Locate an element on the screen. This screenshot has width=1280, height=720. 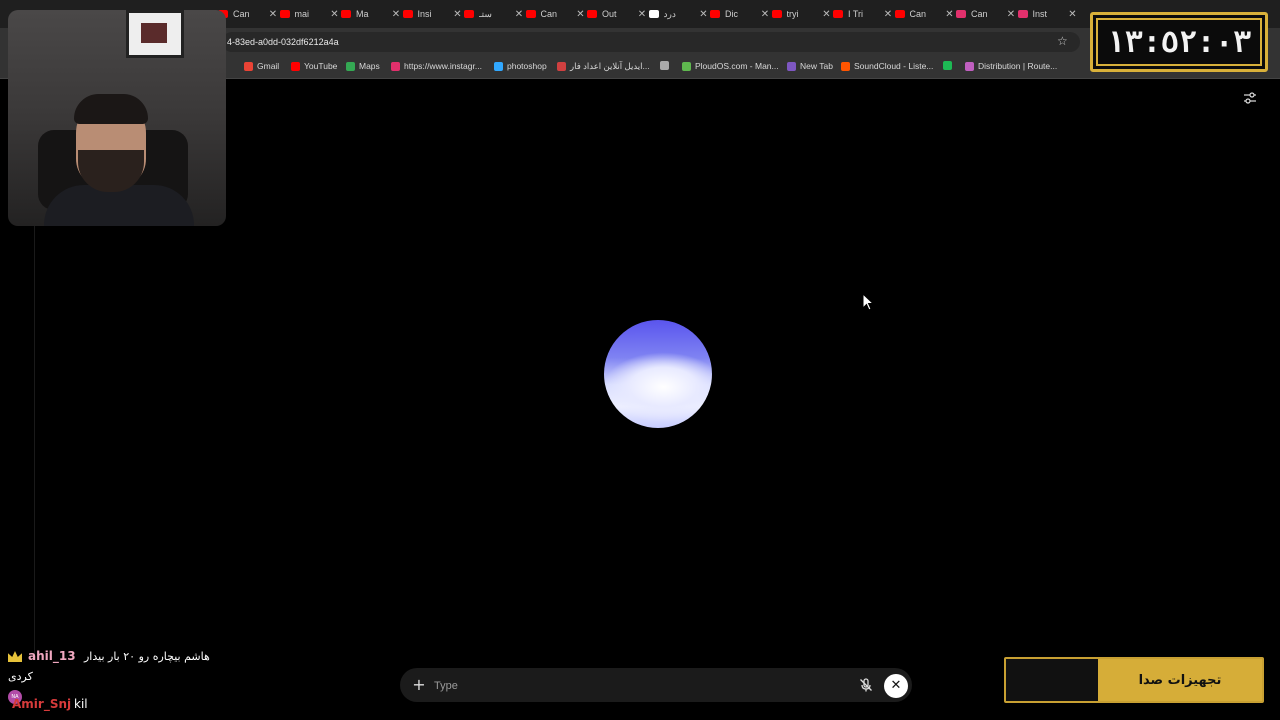
crown-icon is located at coordinates (15, 656).